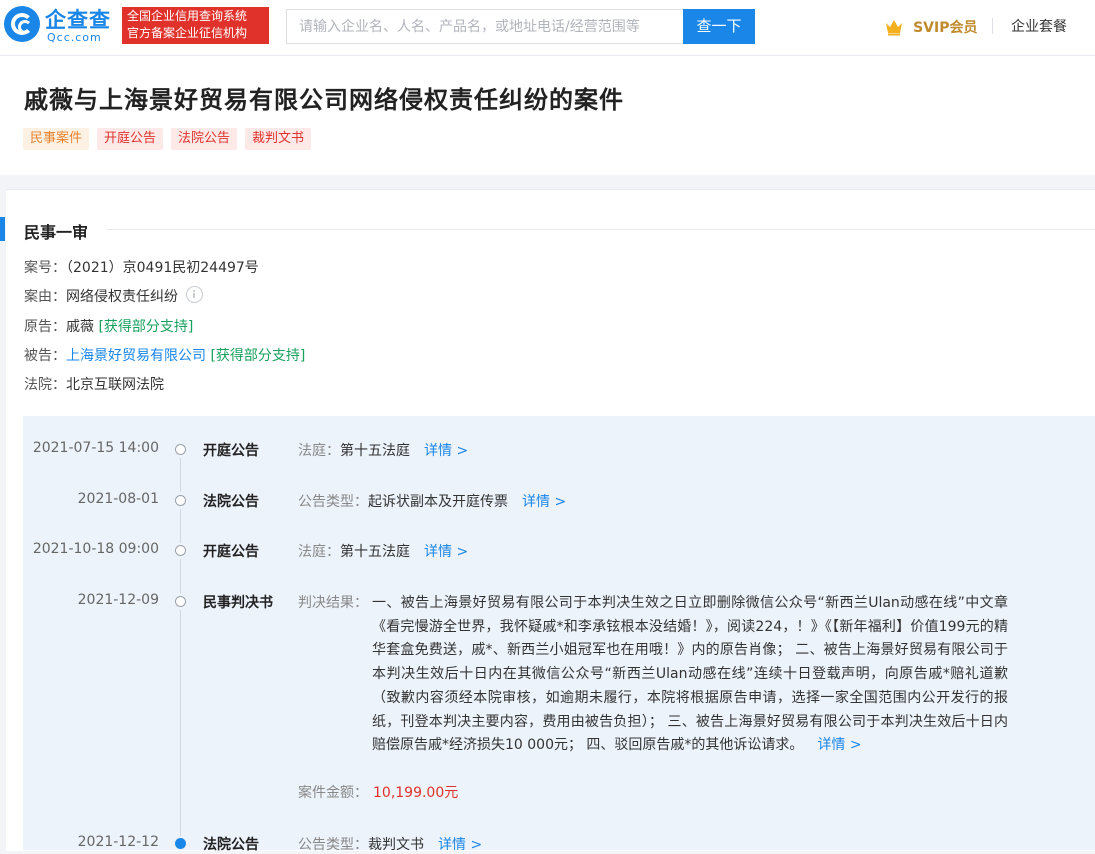  I want to click on case-cause-label: 案由：, so click(45, 297).